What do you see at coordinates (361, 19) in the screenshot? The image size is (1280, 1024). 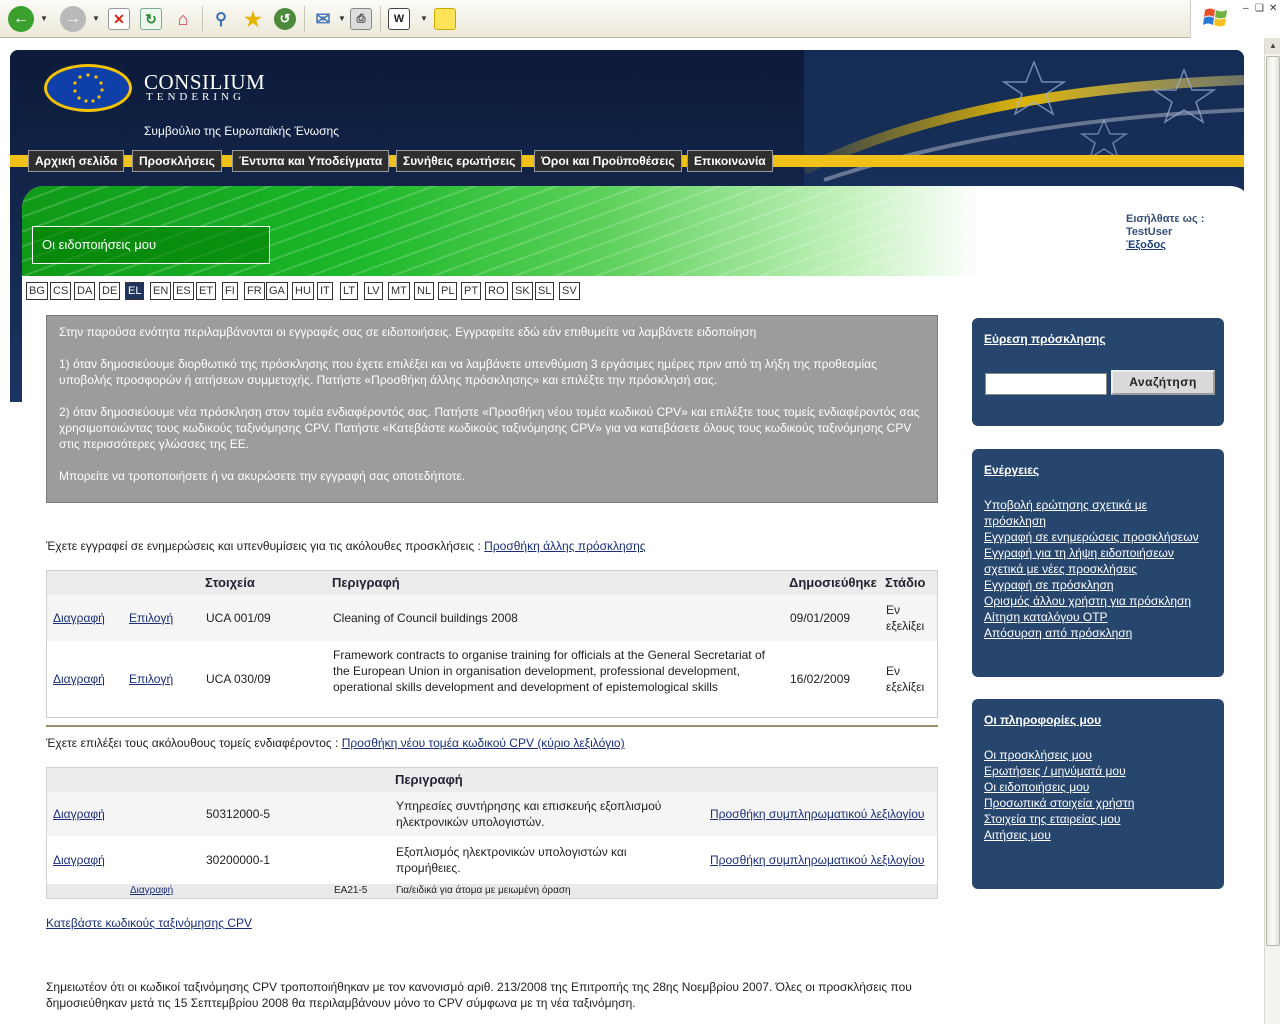 I see `print-button: ⎙` at bounding box center [361, 19].